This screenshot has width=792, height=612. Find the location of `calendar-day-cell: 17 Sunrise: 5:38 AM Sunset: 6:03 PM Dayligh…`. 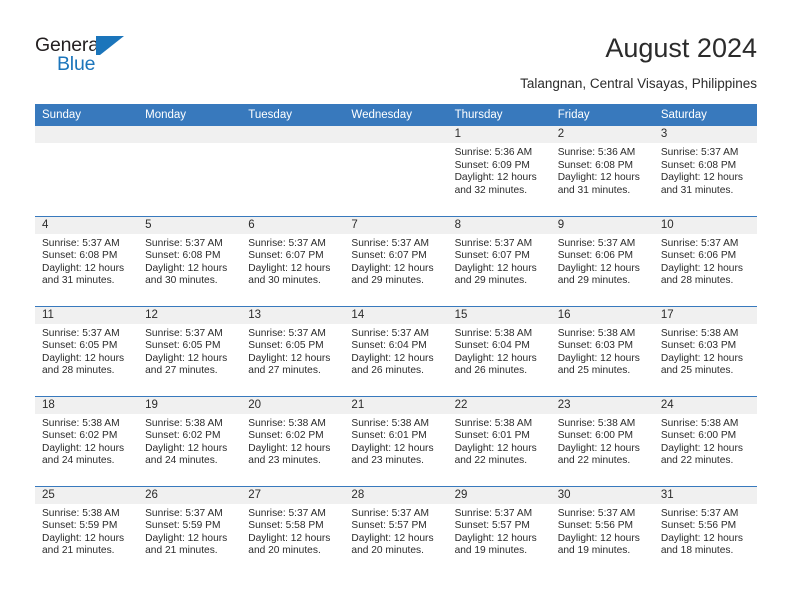

calendar-day-cell: 17 Sunrise: 5:38 AM Sunset: 6:03 PM Dayligh… is located at coordinates (705, 350).